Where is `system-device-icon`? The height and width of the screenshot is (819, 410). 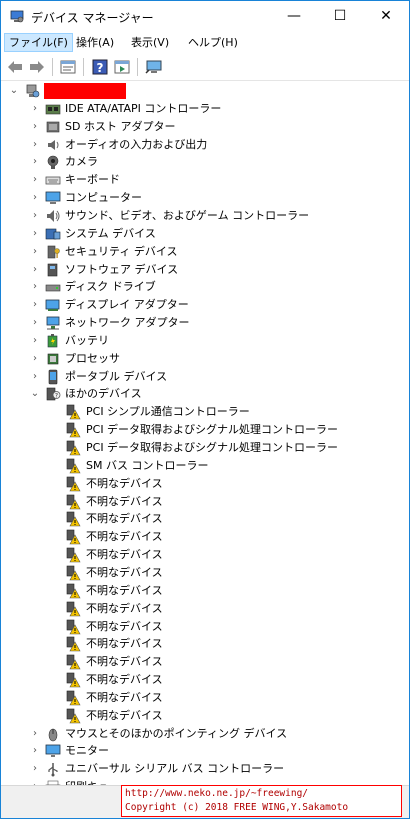 system-device-icon is located at coordinates (53, 234).